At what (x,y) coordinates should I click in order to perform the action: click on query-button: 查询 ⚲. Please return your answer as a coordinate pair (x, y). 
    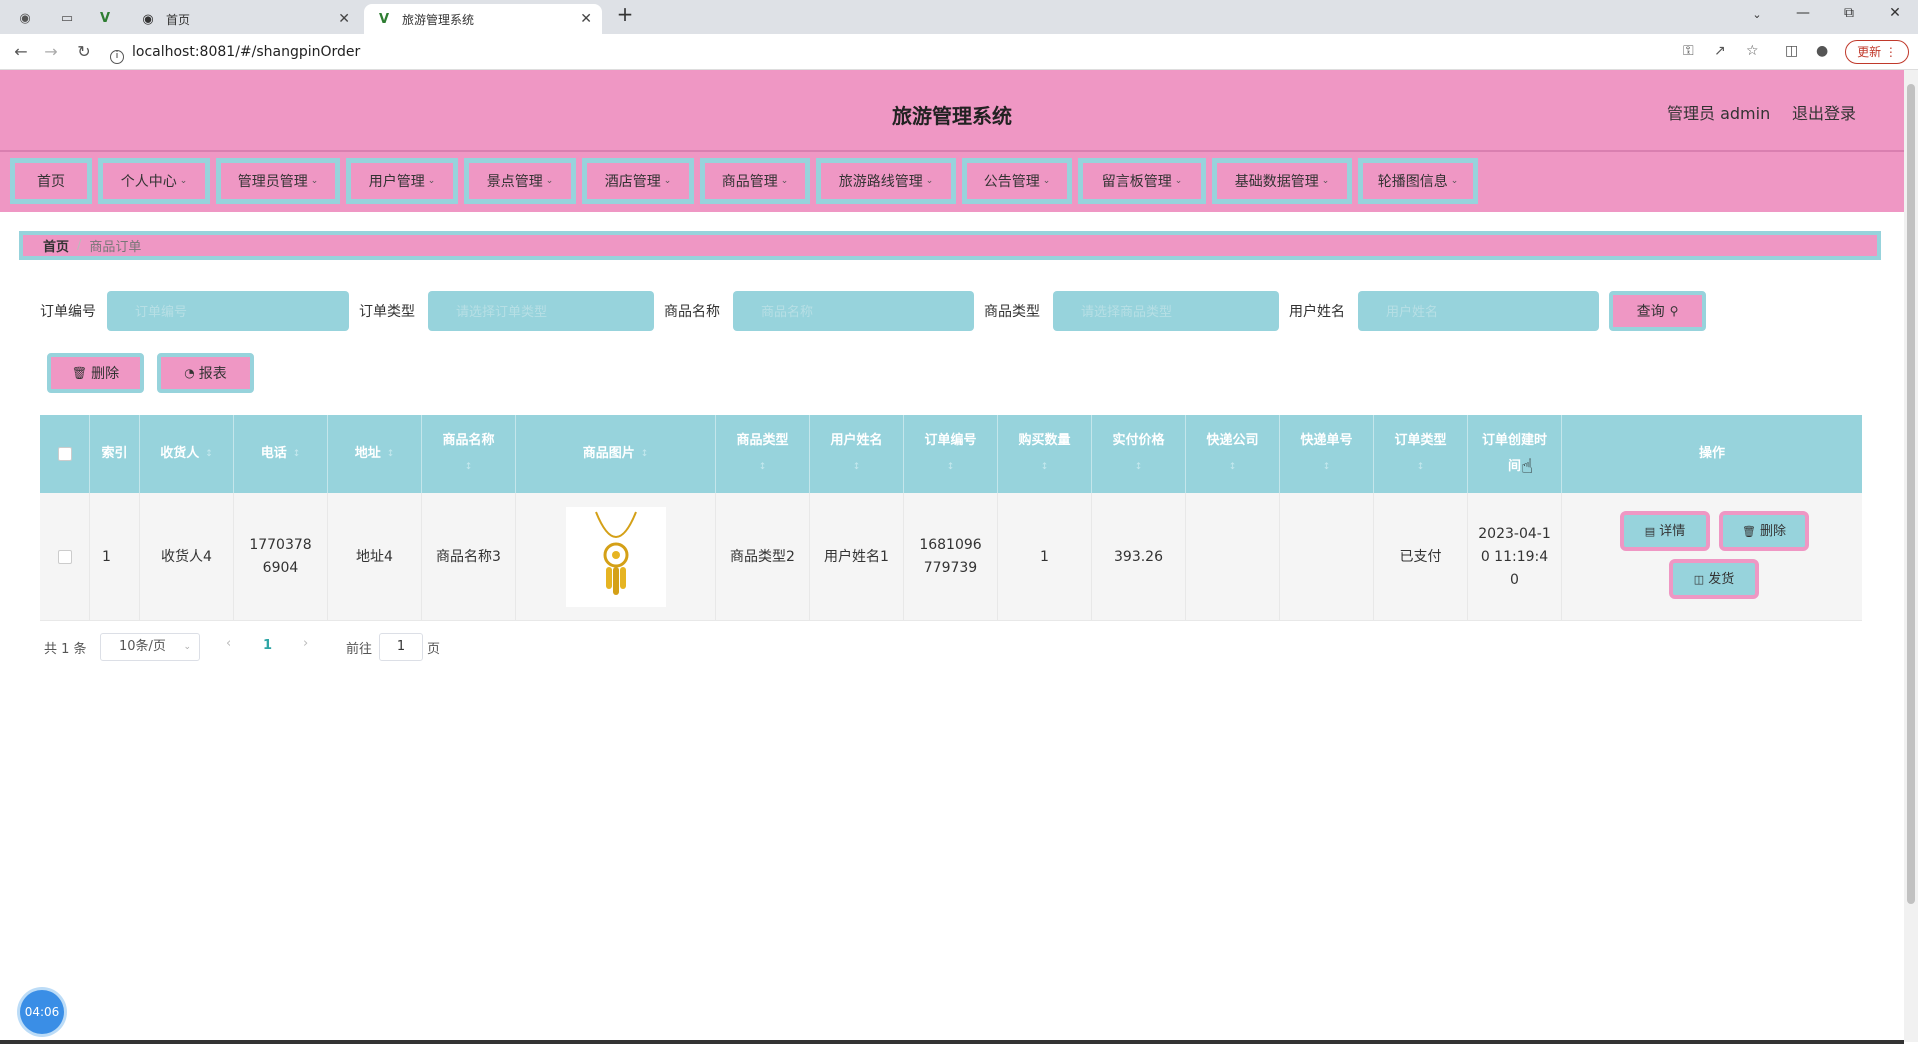
    Looking at the image, I should click on (1657, 311).